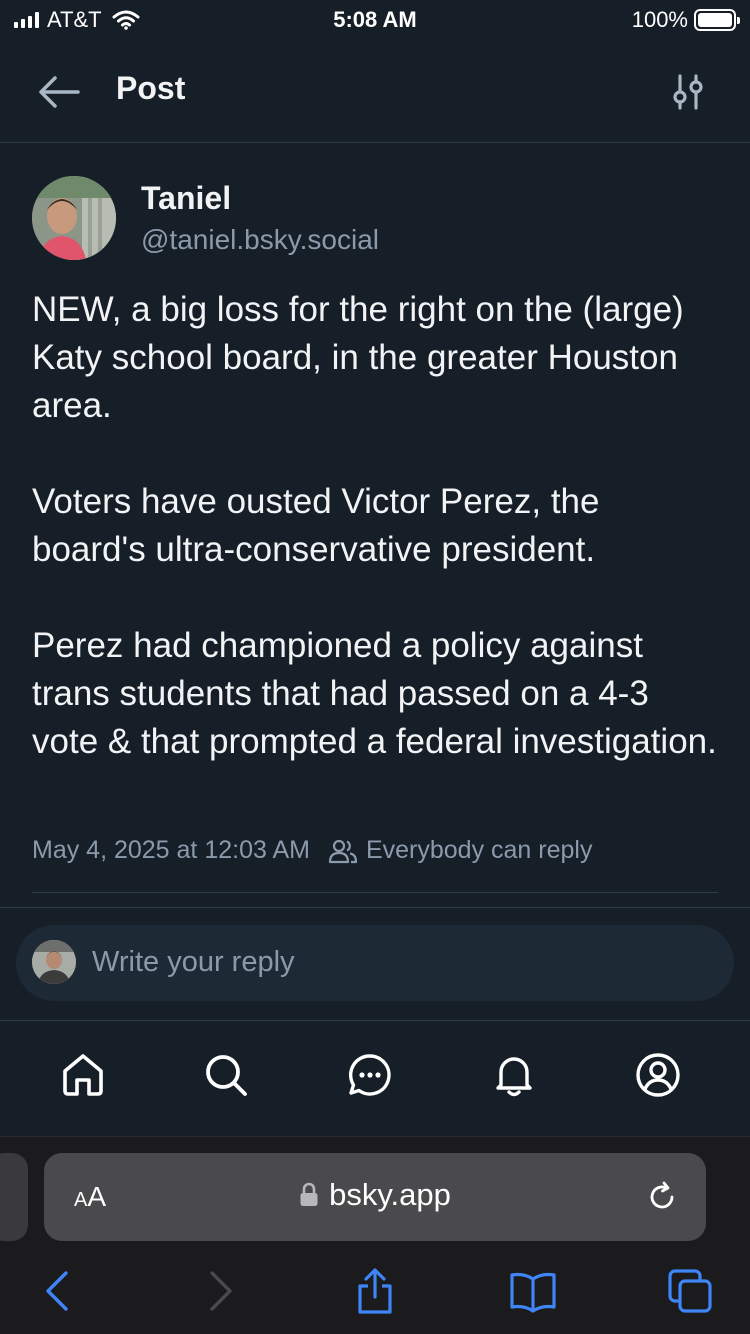  I want to click on profile-icon, so click(658, 1075).